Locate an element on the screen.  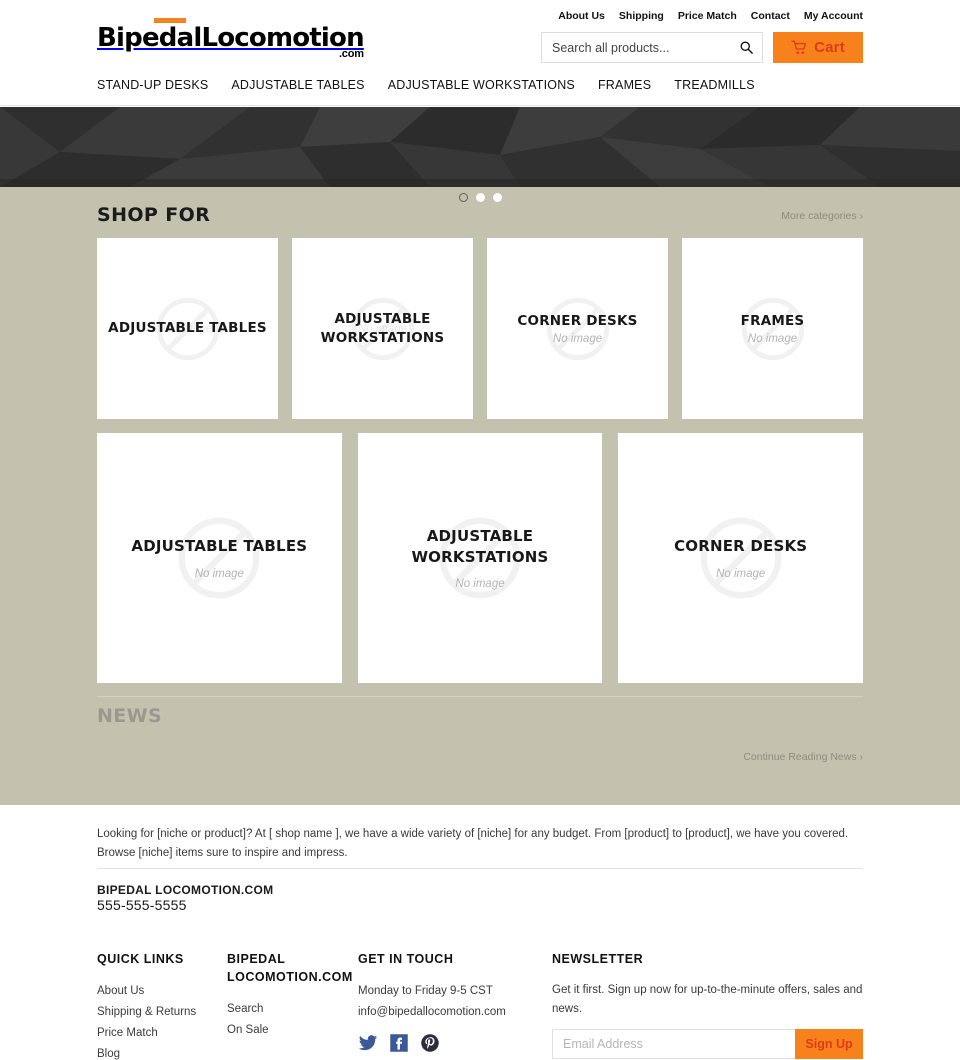
footer-phone: 555-555-5555 is located at coordinates (142, 905).